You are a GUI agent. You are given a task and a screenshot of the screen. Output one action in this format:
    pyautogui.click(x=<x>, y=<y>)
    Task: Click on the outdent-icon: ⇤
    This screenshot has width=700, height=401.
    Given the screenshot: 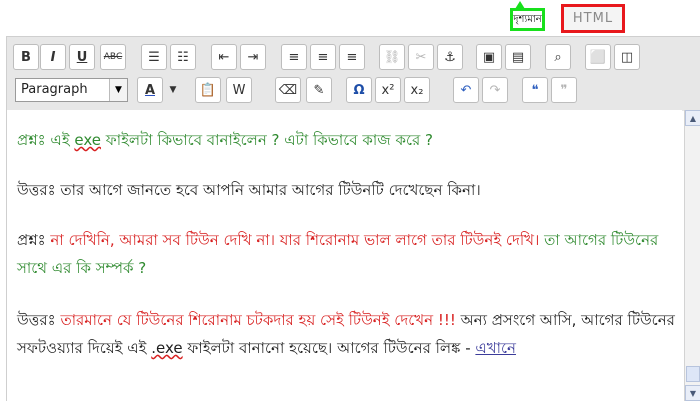 What is the action you would take?
    pyautogui.click(x=224, y=57)
    